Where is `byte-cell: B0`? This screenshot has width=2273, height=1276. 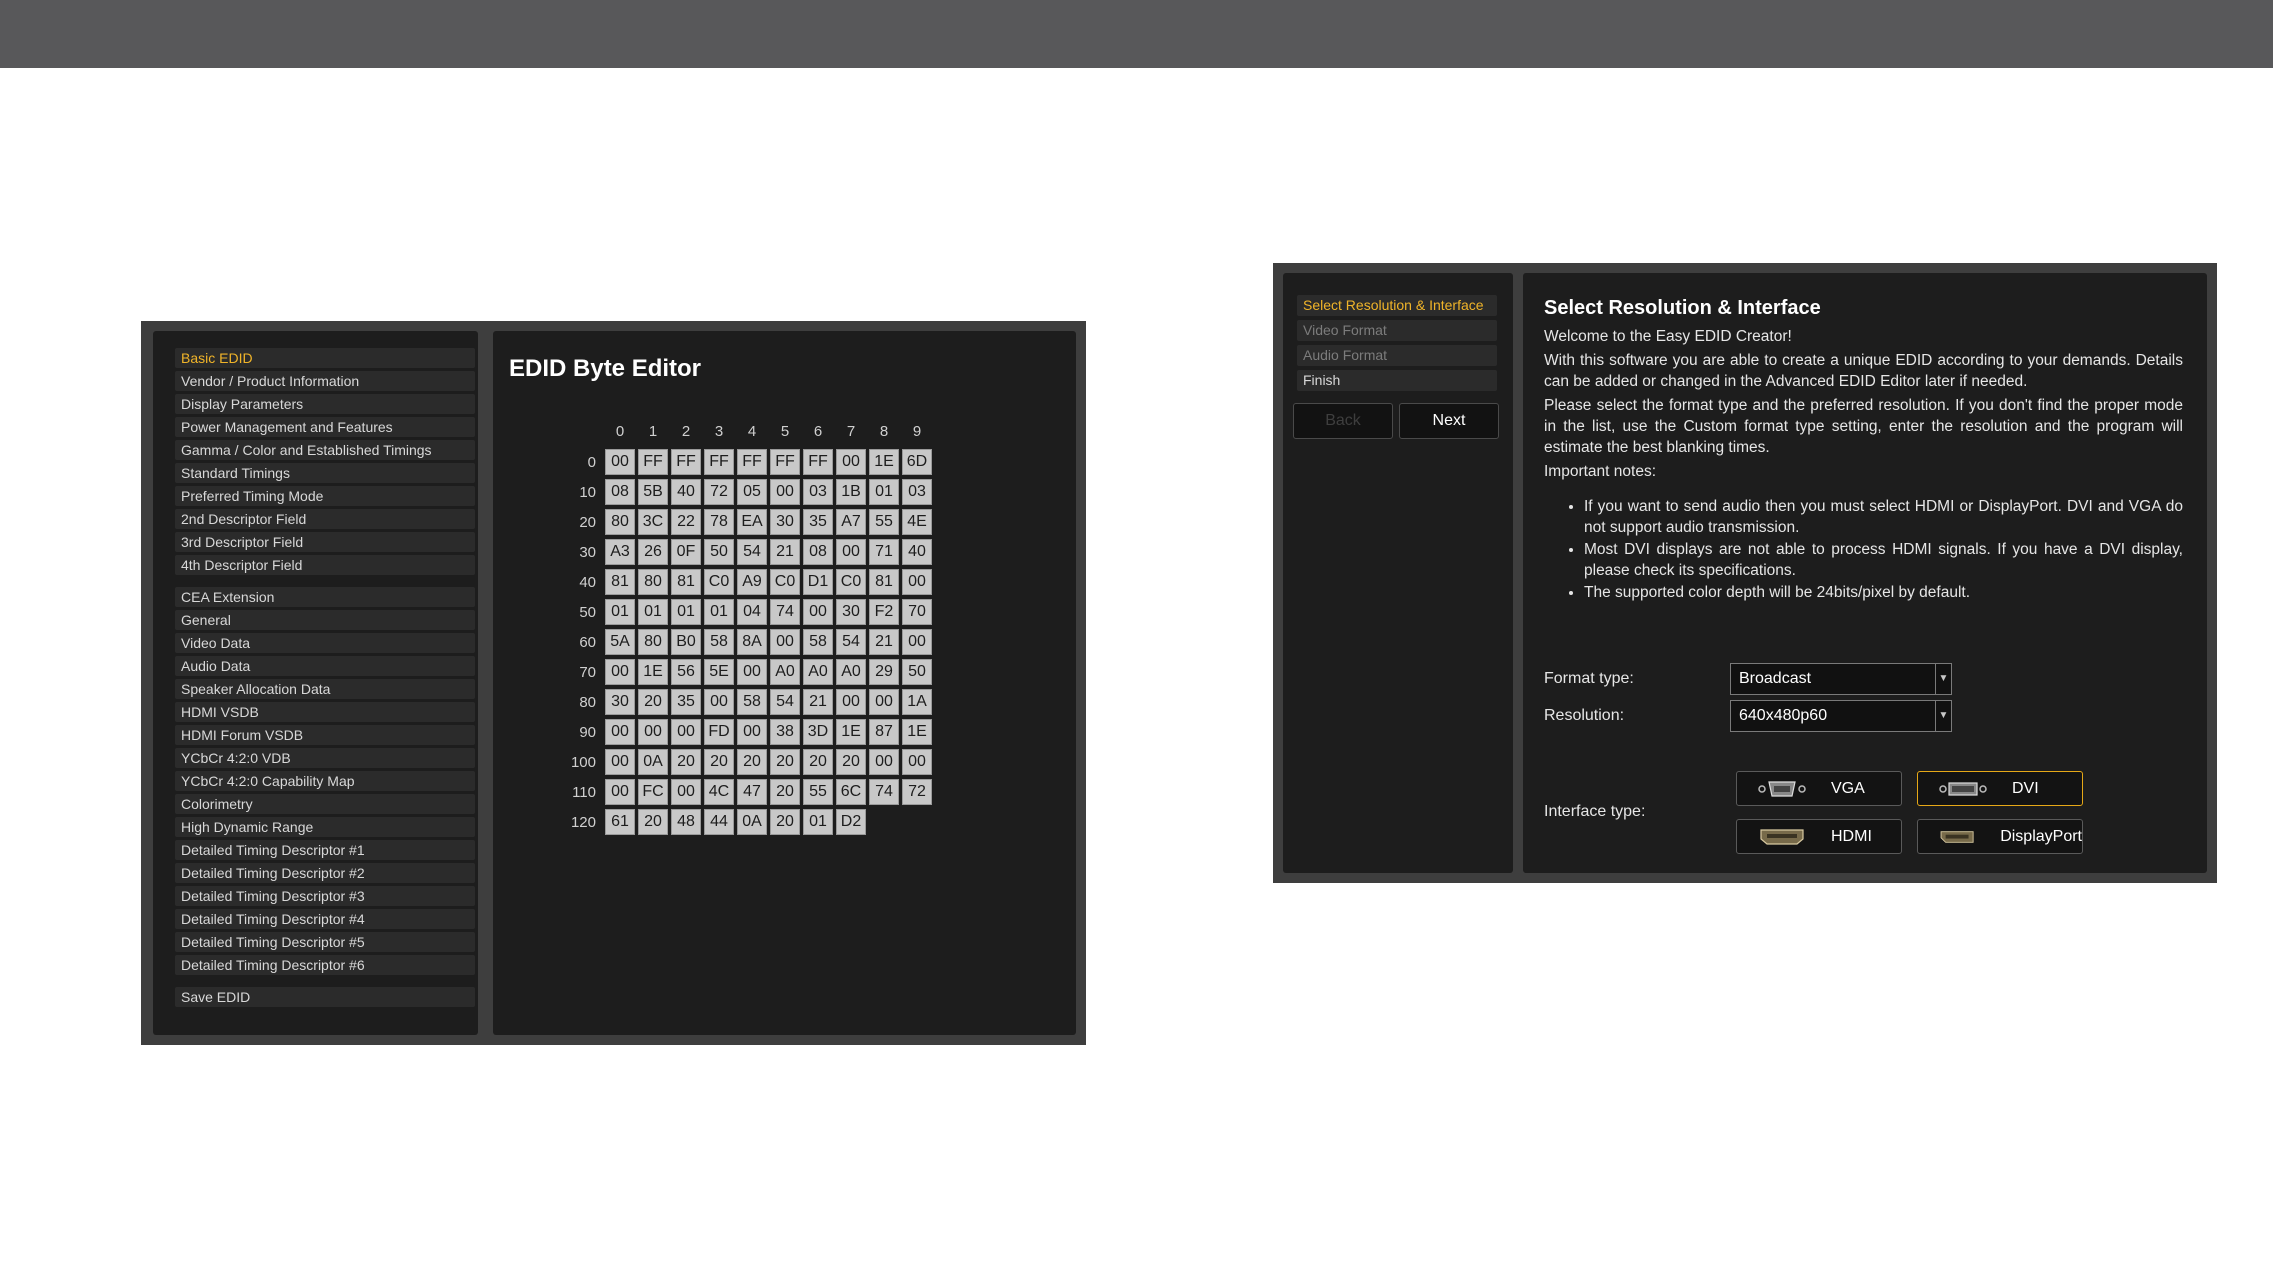 byte-cell: B0 is located at coordinates (686, 642).